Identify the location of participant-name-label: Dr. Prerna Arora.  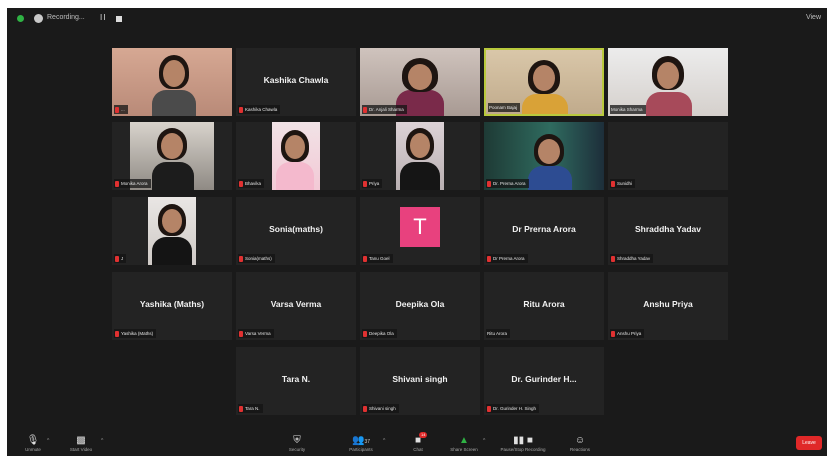
(507, 183).